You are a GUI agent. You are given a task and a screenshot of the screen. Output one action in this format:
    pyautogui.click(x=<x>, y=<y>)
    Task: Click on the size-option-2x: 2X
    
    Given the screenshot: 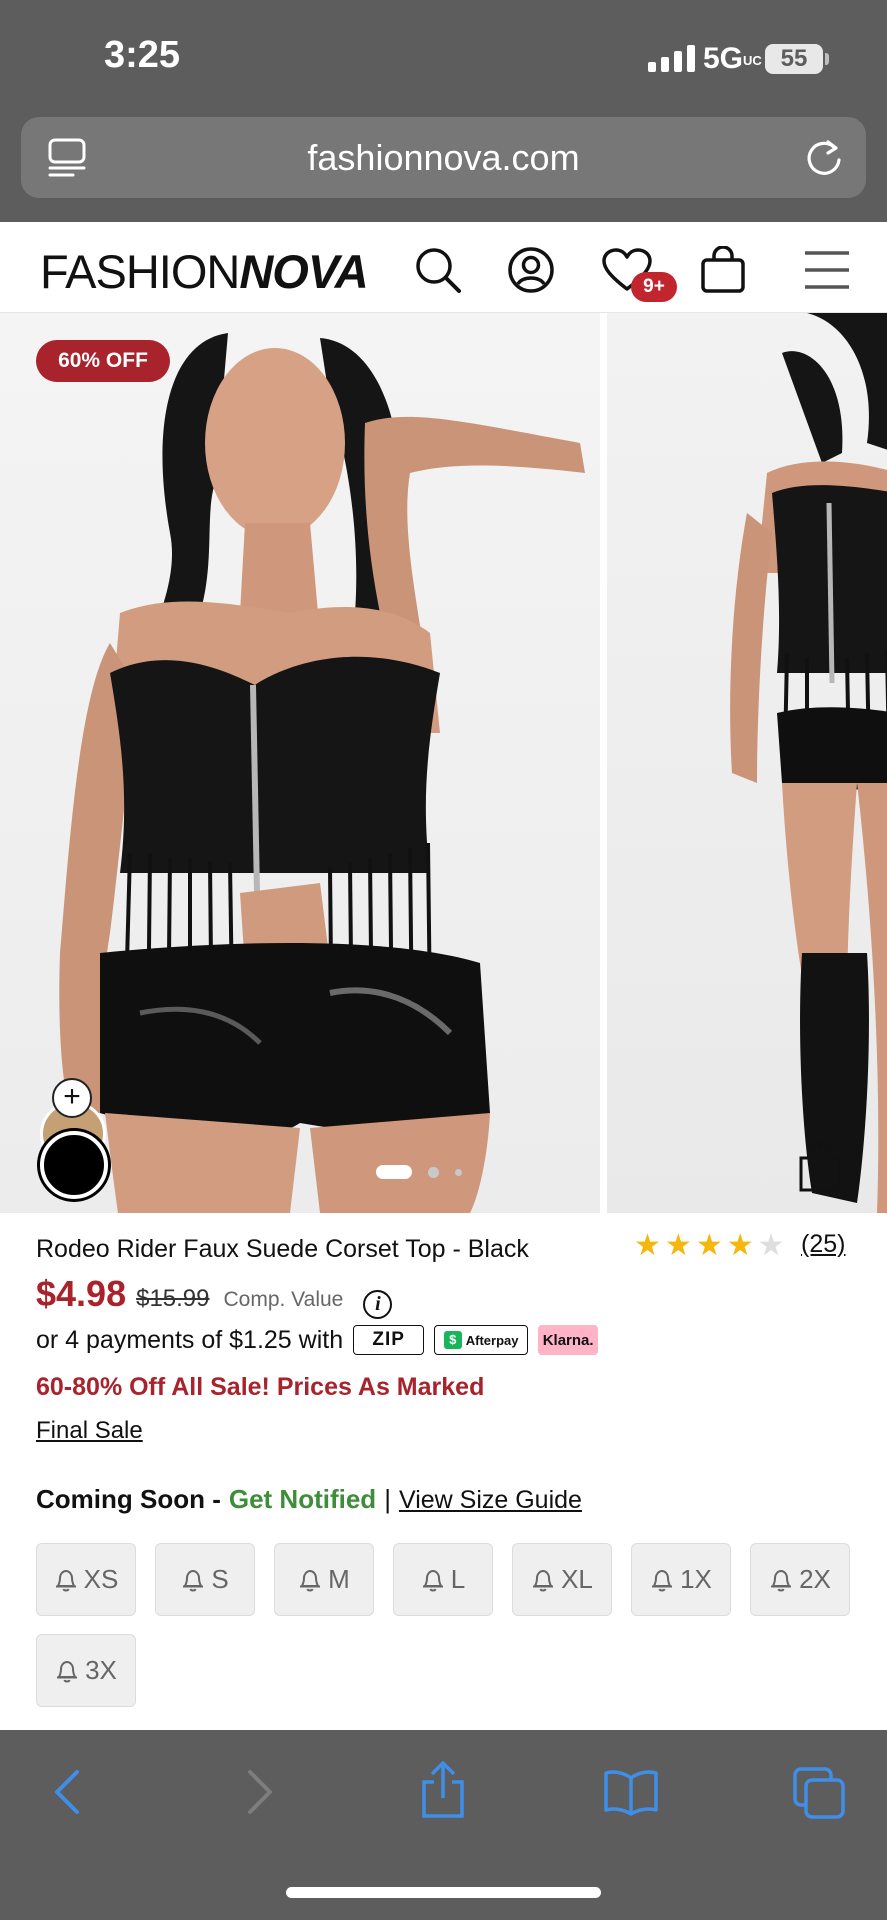 What is the action you would take?
    pyautogui.click(x=800, y=1579)
    